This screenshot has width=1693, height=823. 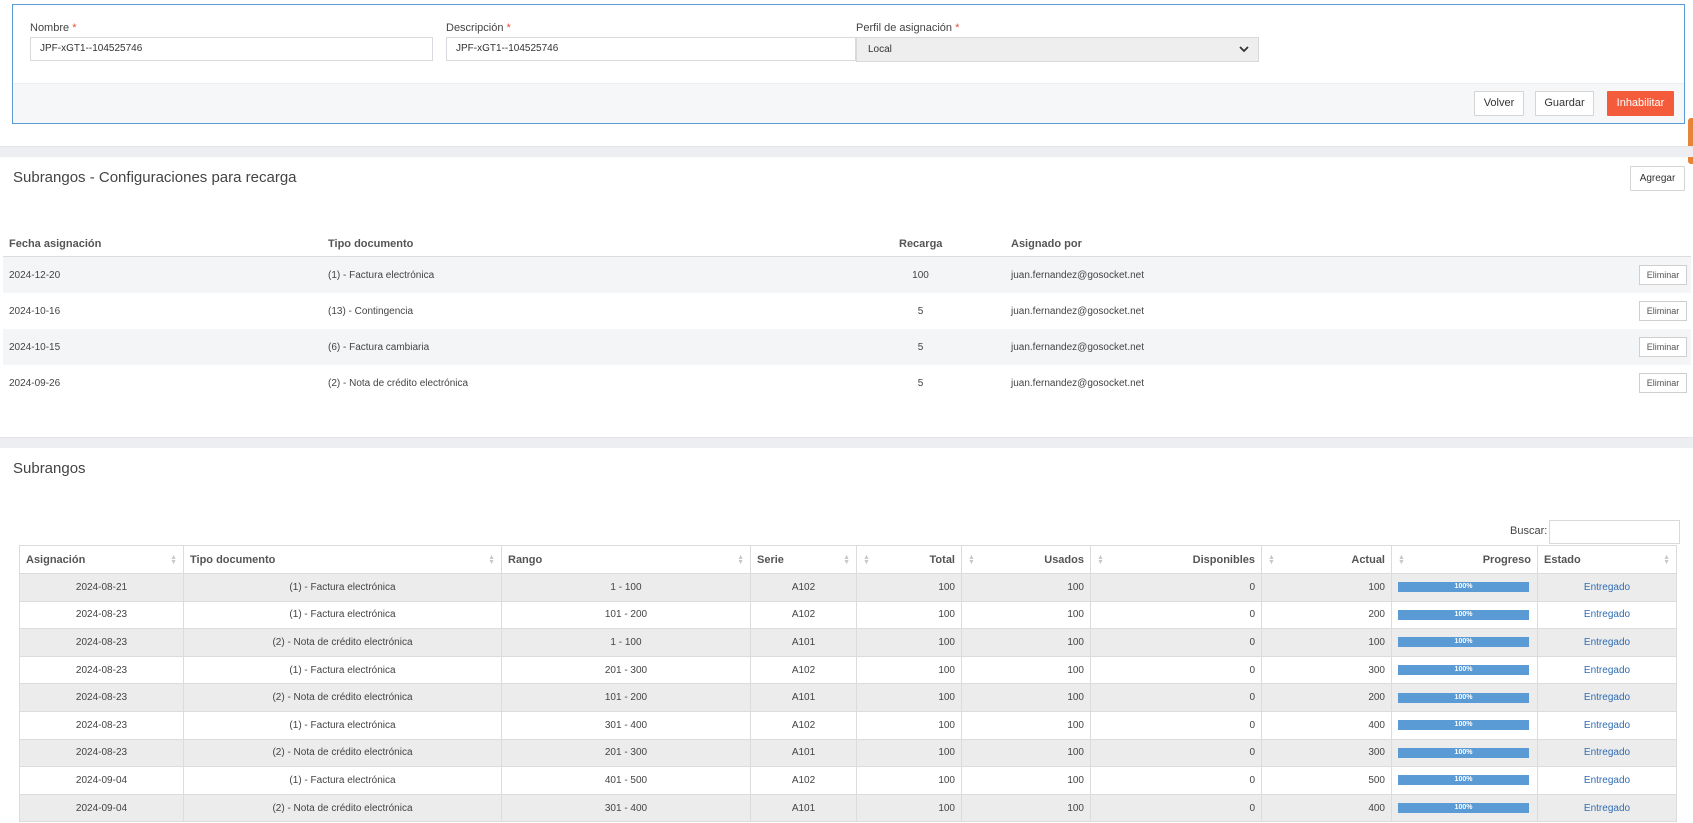 I want to click on perfil-select-value: Local, so click(x=880, y=49).